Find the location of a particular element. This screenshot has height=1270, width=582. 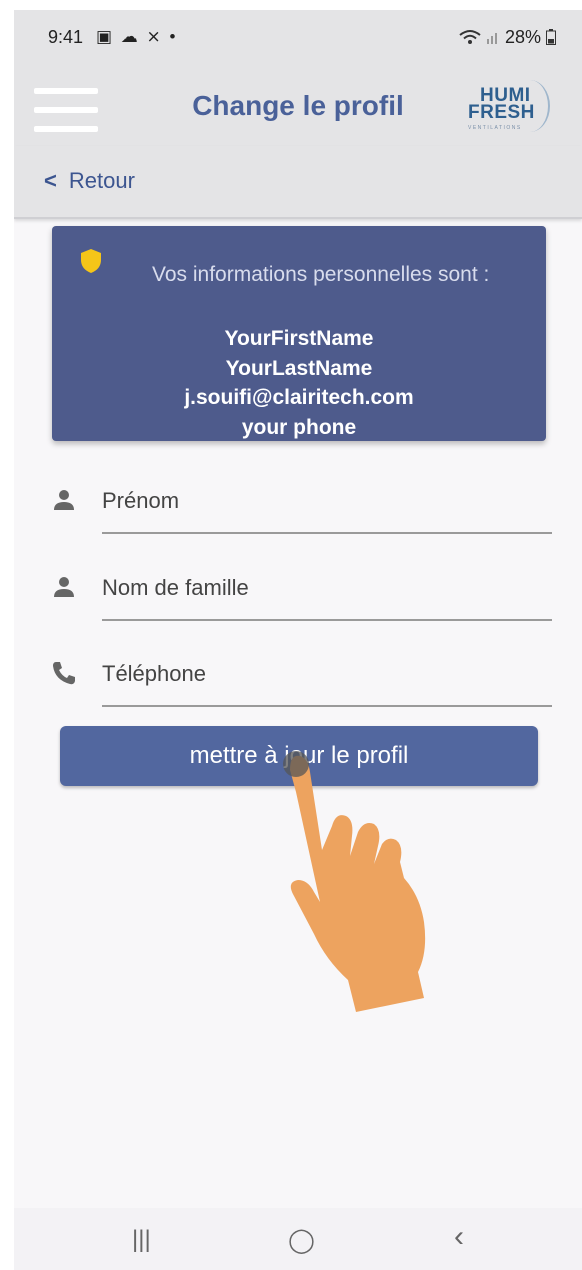

status-right: 28% is located at coordinates (507, 37).